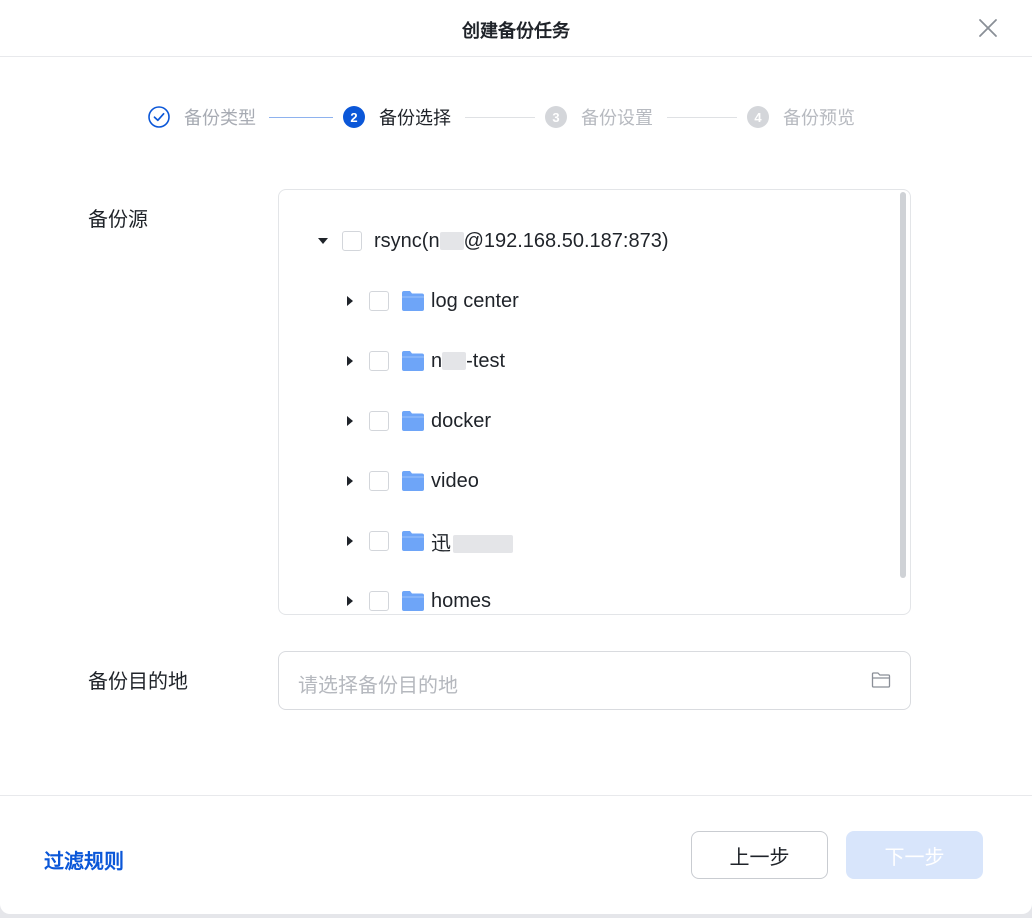 The image size is (1032, 918). I want to click on tree-root-label: rsync(n @192.168.50.187:873), so click(521, 240).